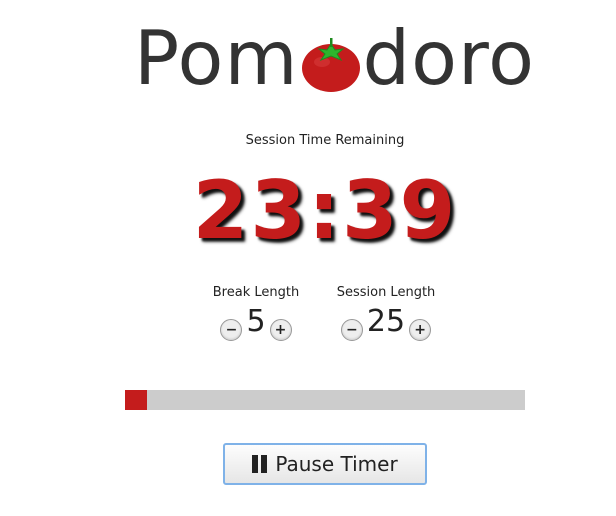  Describe the element at coordinates (231, 330) in the screenshot. I see `break-decrement-button: −` at that location.